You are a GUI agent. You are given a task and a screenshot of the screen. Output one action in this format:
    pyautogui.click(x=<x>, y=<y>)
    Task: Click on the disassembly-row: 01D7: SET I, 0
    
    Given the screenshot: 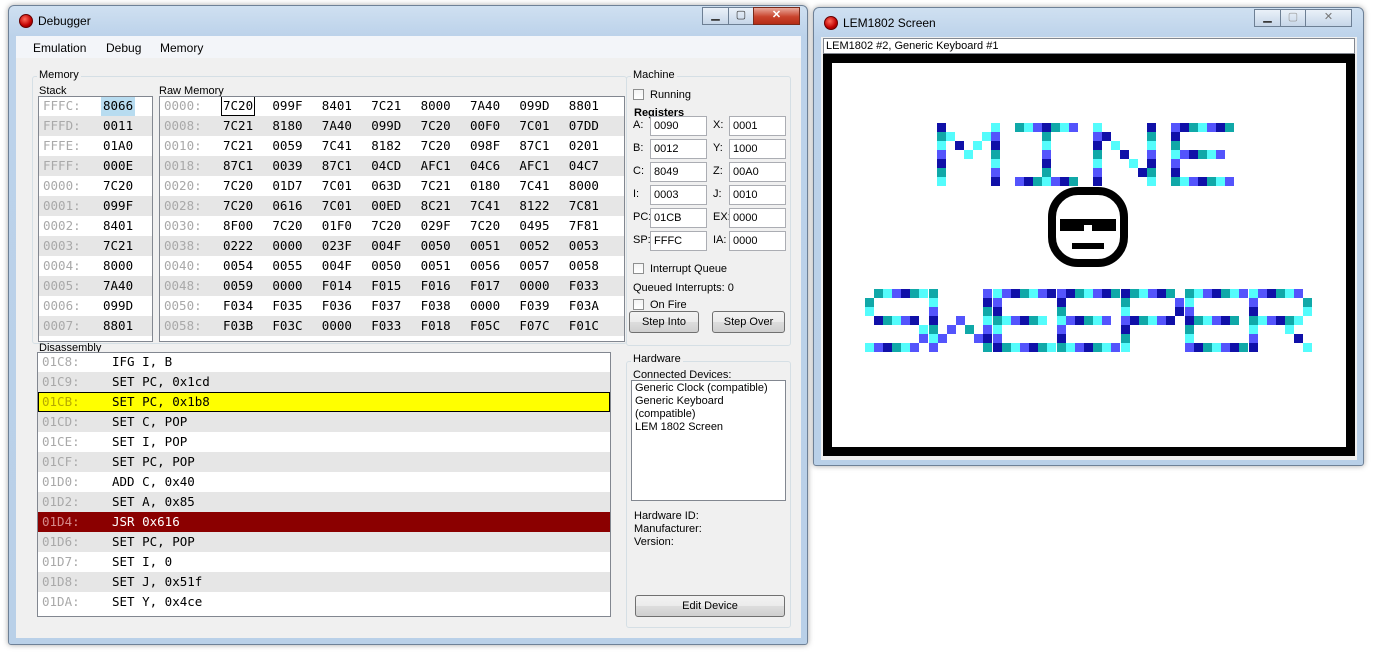 What is the action you would take?
    pyautogui.click(x=324, y=562)
    